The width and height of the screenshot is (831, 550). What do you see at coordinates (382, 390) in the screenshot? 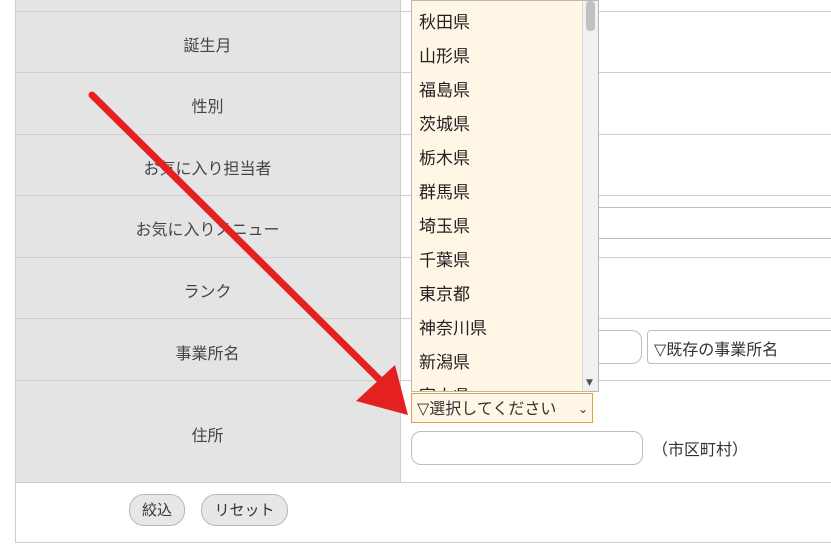
I see `arrow-head` at bounding box center [382, 390].